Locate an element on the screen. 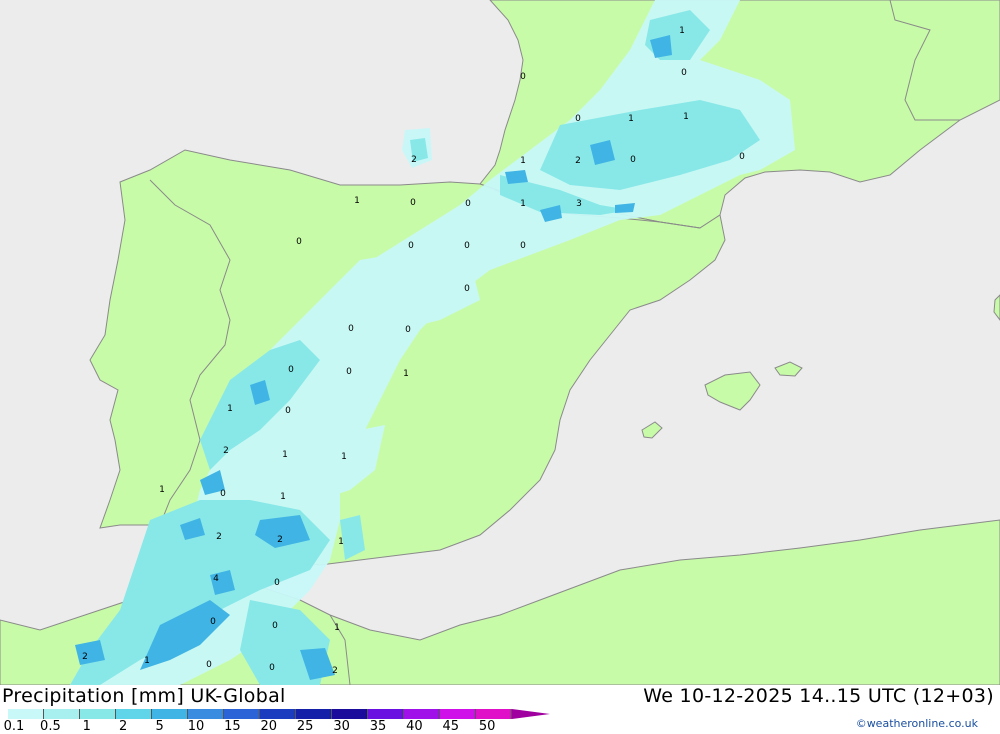 This screenshot has height=734, width=1000. color-scale-label: 25 is located at coordinates (305, 726).